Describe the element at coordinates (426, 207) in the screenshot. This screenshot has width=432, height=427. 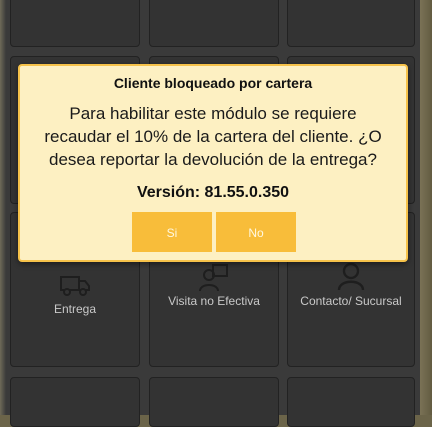
I see `scrollbar-track` at that location.